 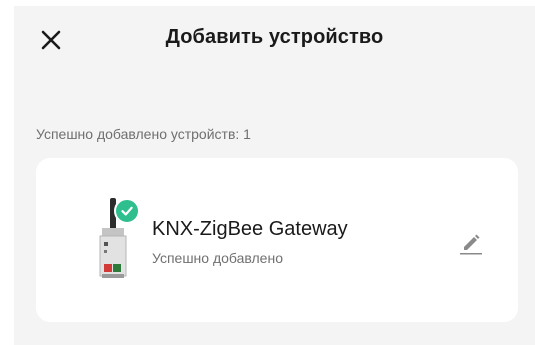 I want to click on success-badge, so click(x=127, y=211).